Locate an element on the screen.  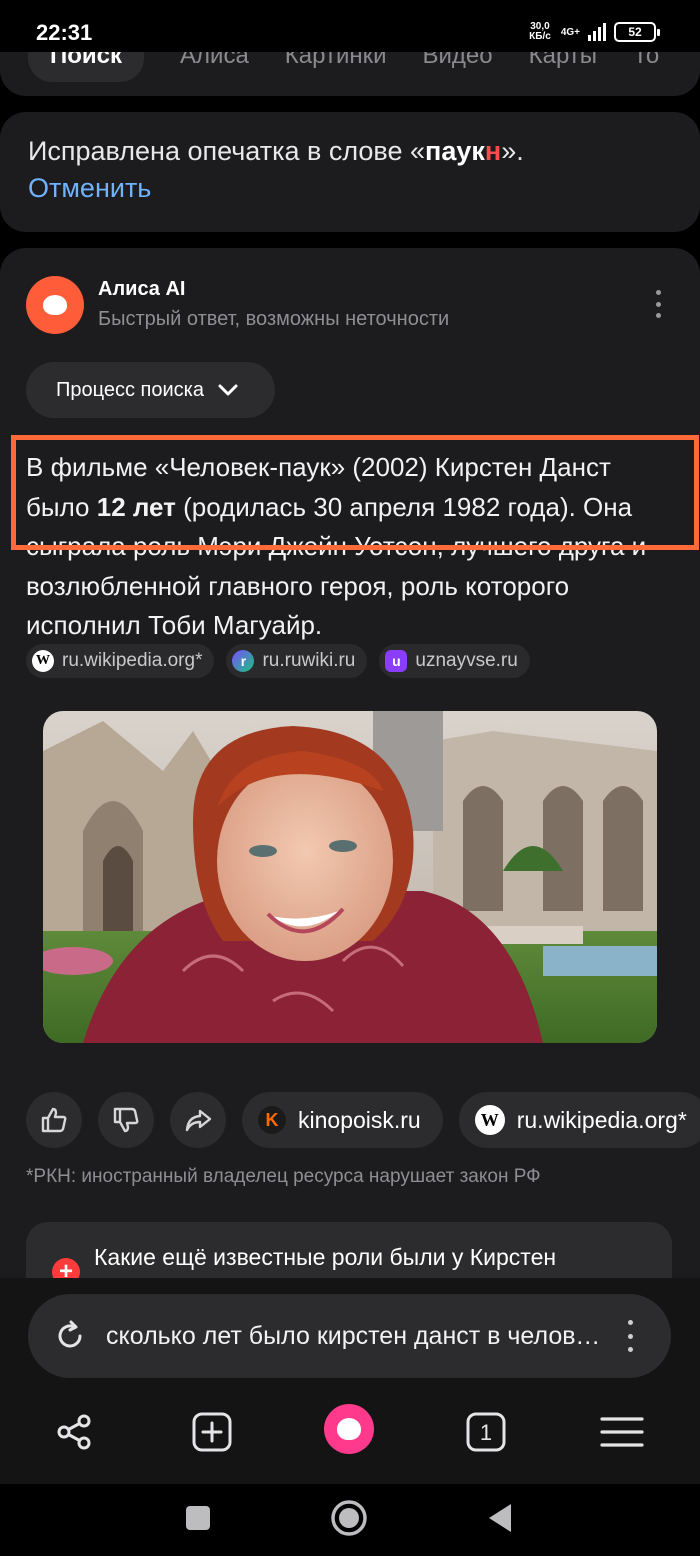
browser-toolbar: 1 is located at coordinates (350, 1431).